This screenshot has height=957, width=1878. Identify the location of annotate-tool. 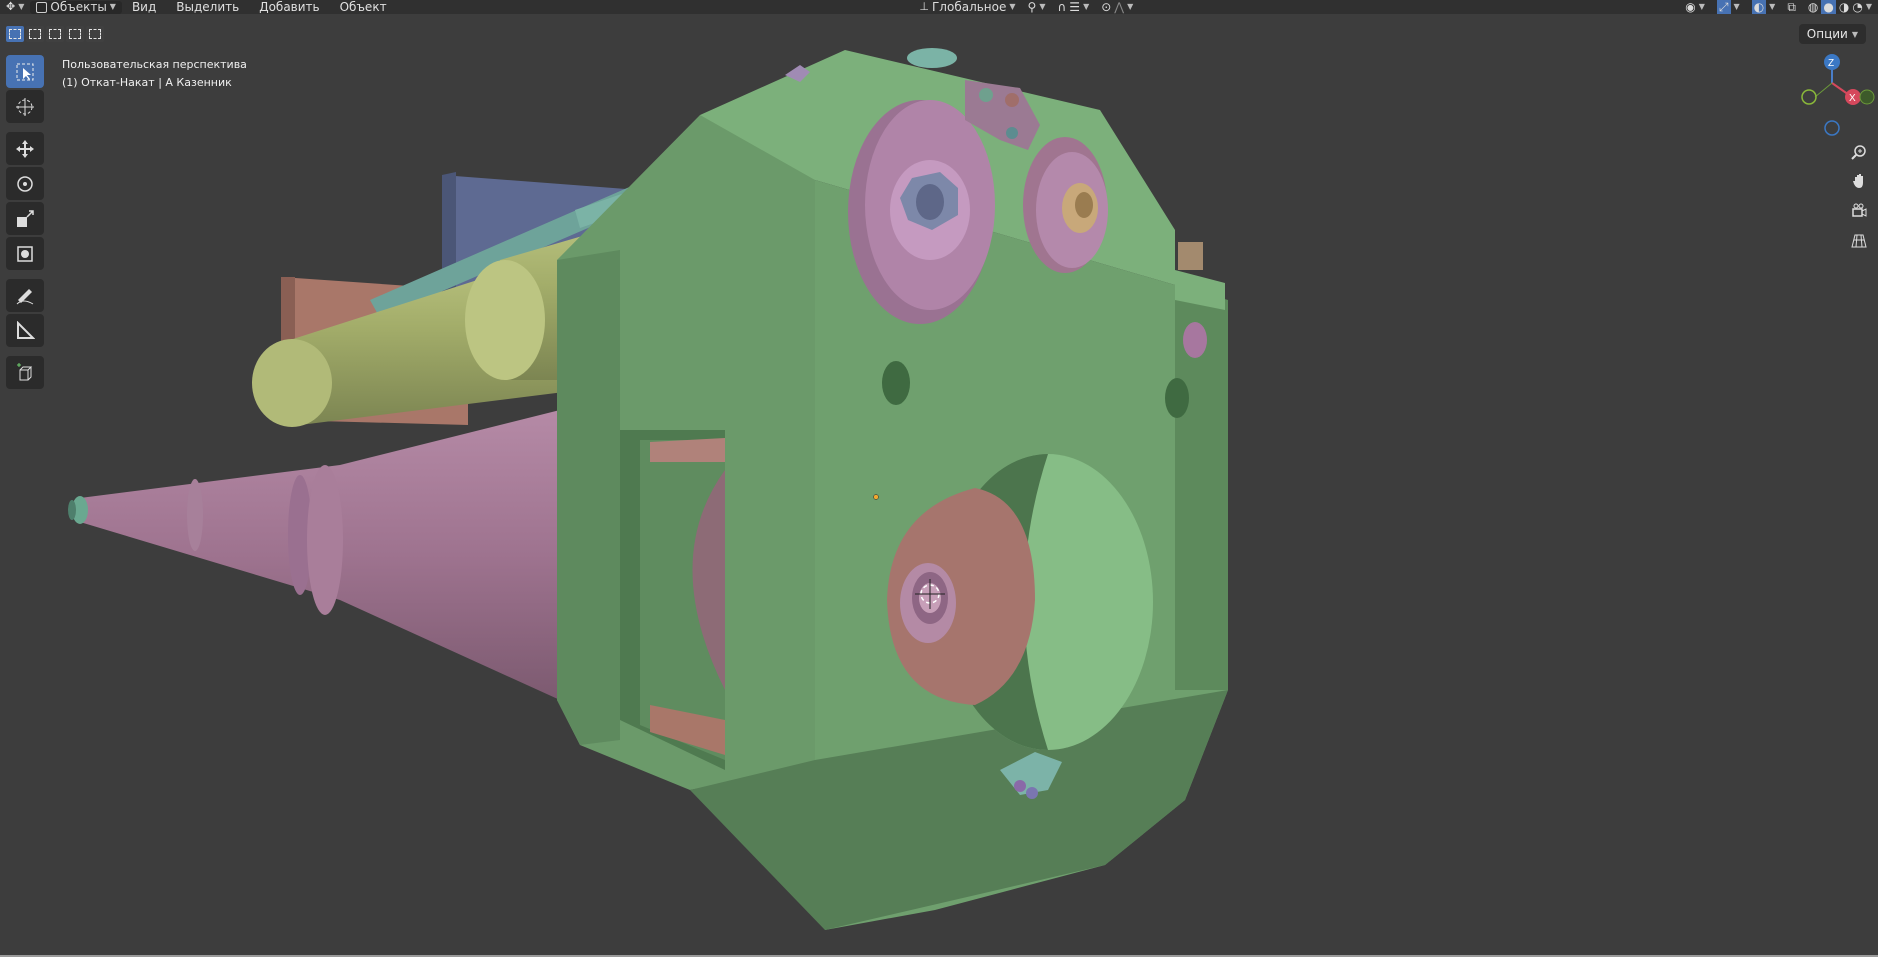
(25, 295).